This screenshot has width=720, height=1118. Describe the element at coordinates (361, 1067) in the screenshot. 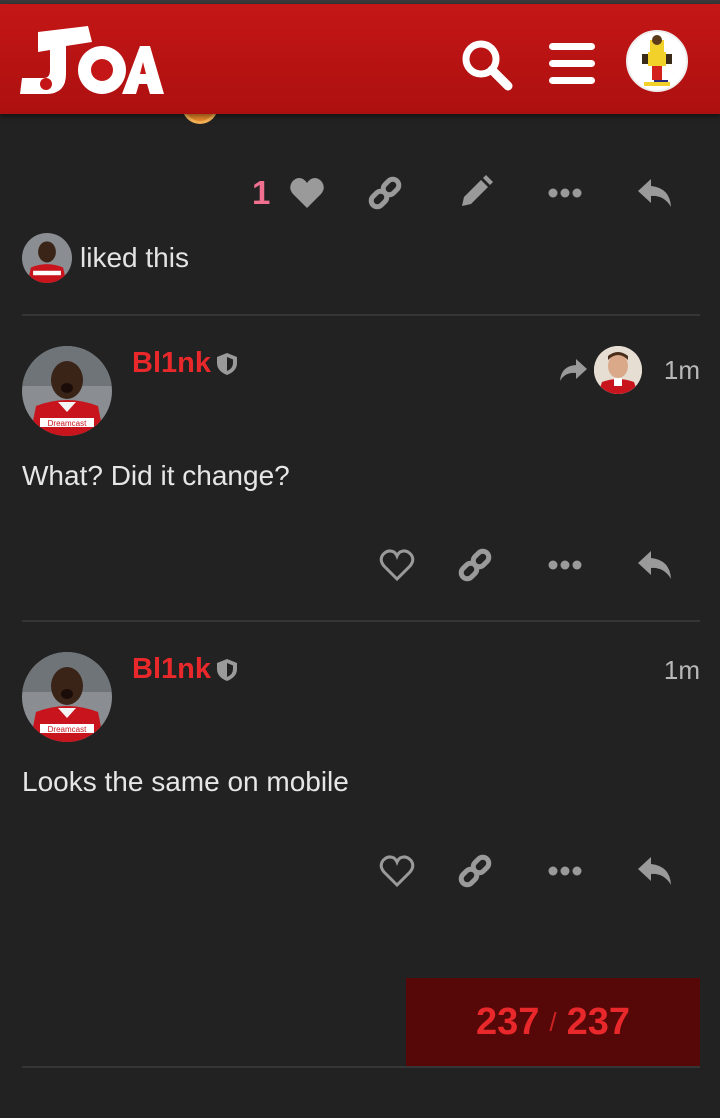

I see `bottom-divider` at that location.